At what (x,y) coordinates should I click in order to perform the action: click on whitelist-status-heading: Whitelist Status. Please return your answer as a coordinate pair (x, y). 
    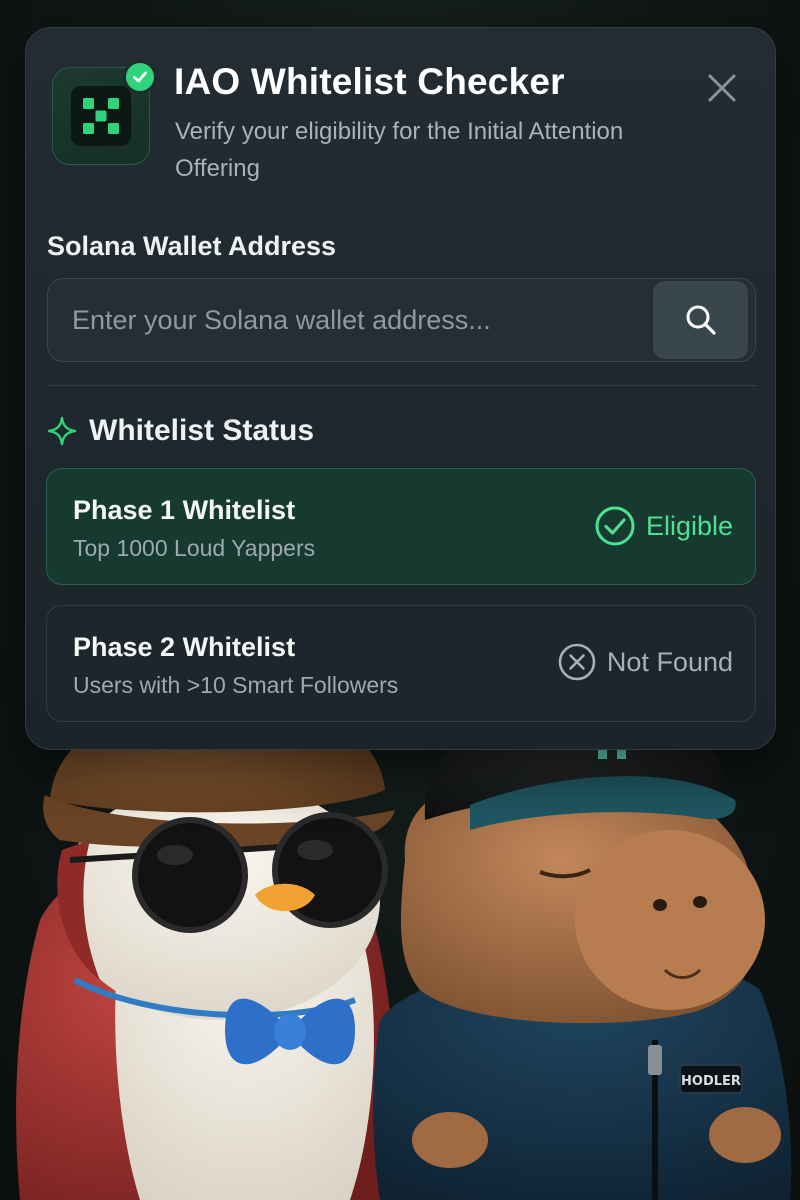
    Looking at the image, I should click on (180, 431).